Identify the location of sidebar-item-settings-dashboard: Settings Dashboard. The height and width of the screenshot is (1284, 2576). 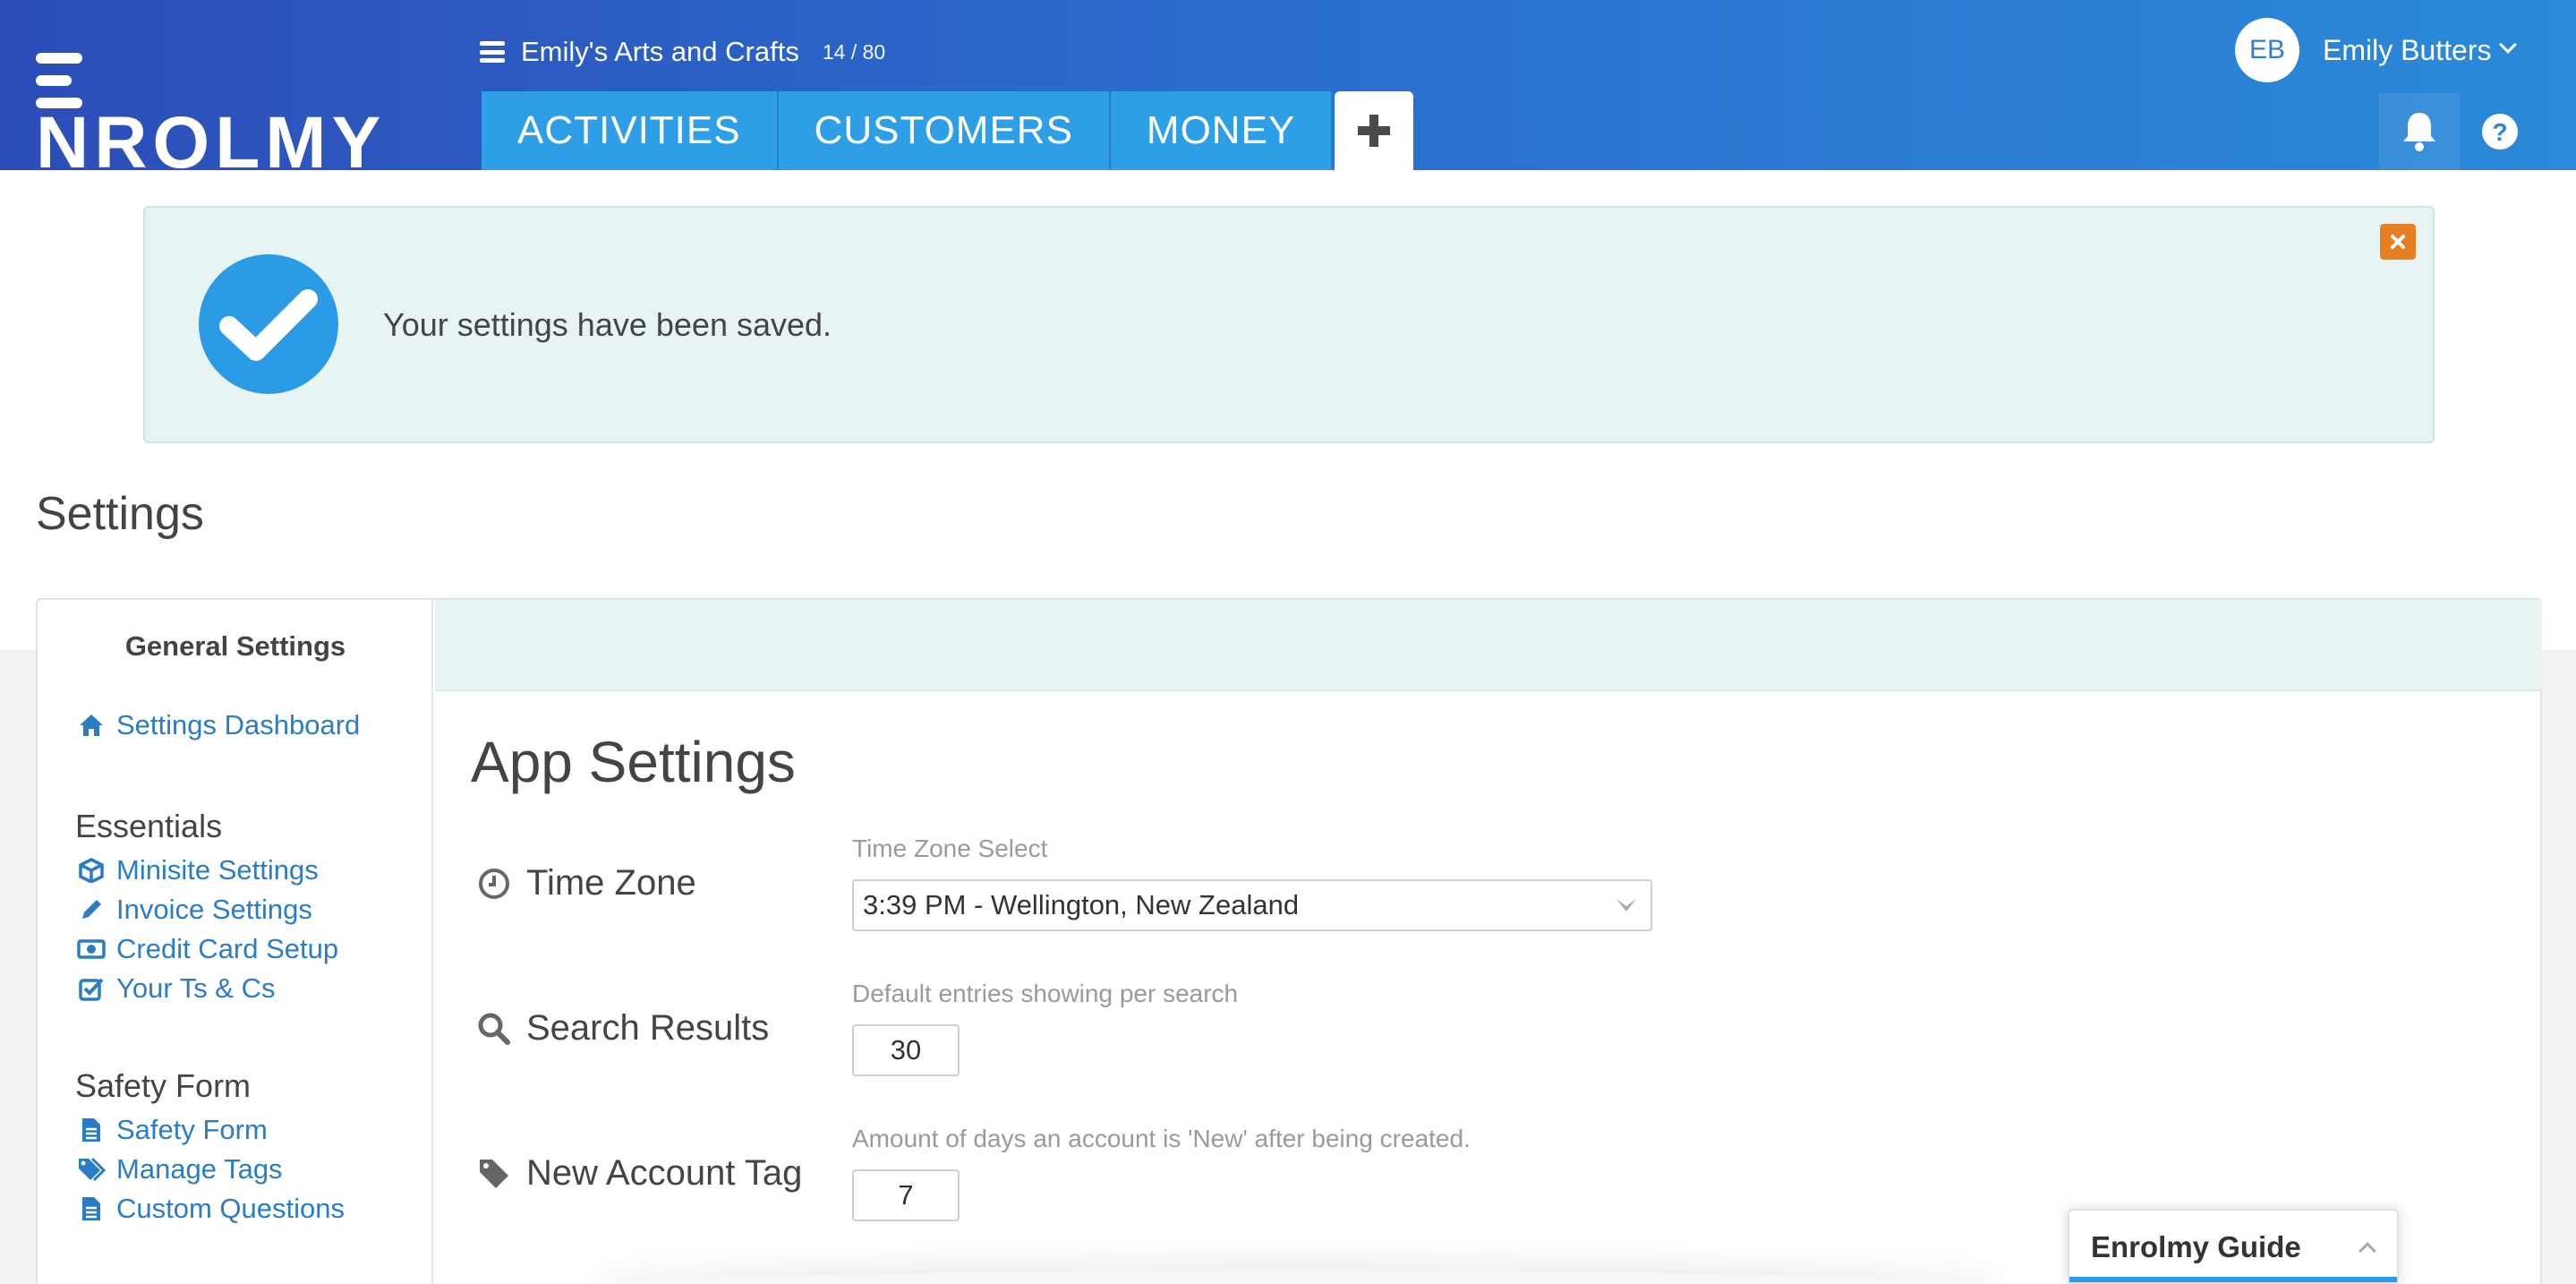
(218, 725).